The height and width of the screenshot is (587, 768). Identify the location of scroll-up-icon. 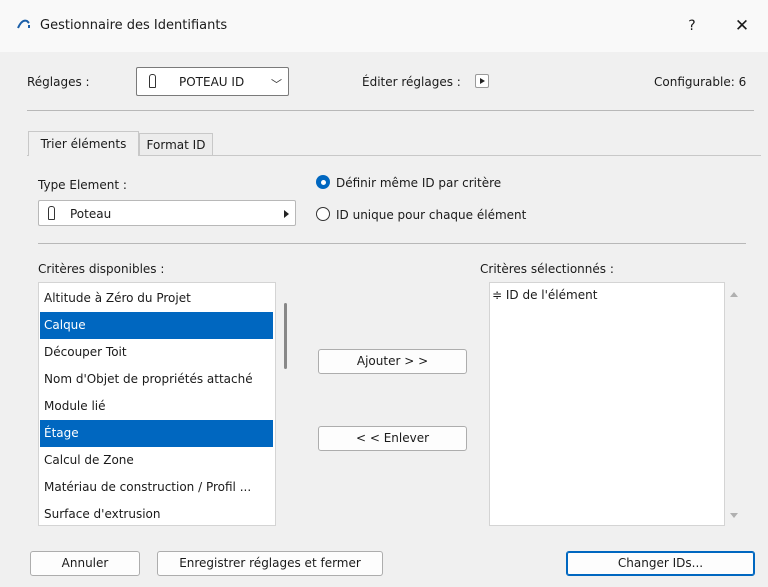
(734, 294).